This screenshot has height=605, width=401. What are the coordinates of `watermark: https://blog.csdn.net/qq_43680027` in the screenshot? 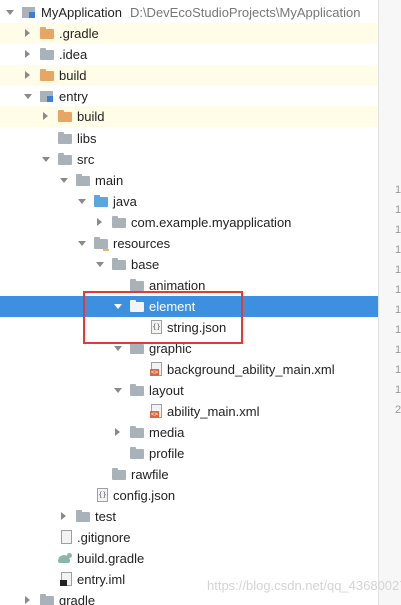 It's located at (304, 585).